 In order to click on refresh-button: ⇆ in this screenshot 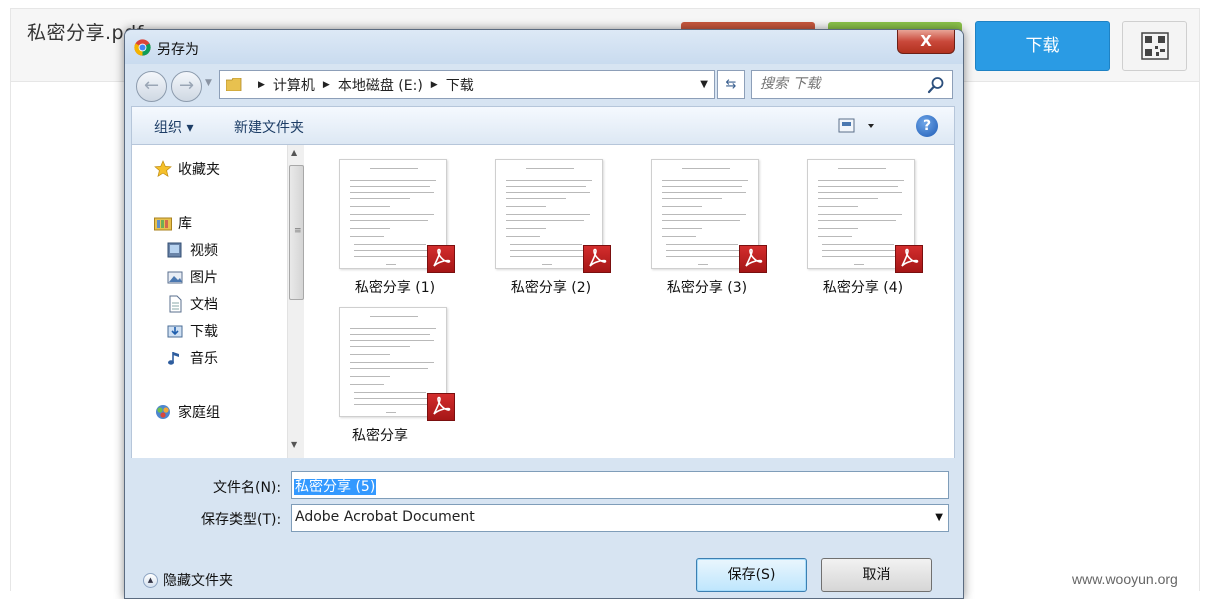, I will do `click(731, 84)`.